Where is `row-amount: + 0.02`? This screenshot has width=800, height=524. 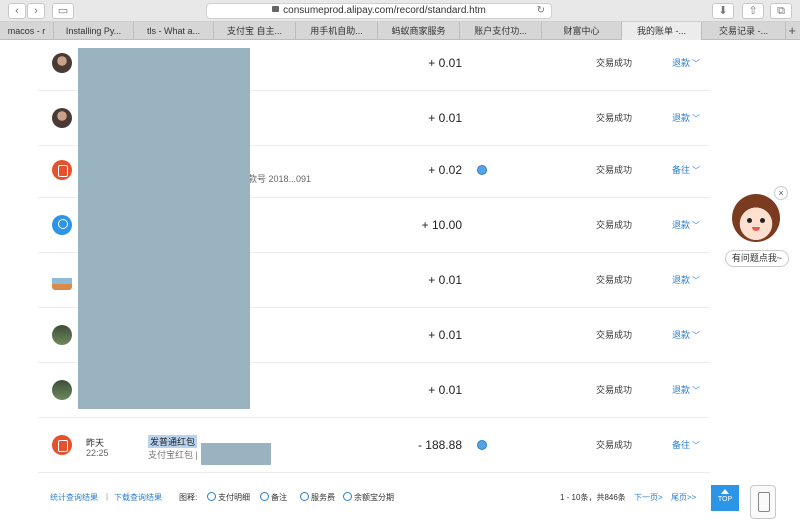
row-amount: + 0.02 is located at coordinates (445, 170).